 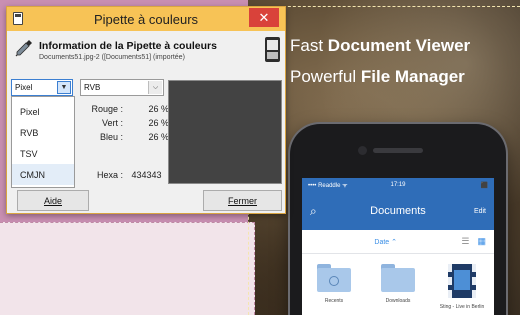 I want to click on status-carrier: •••• Readdle ᯤ, so click(x=328, y=186).